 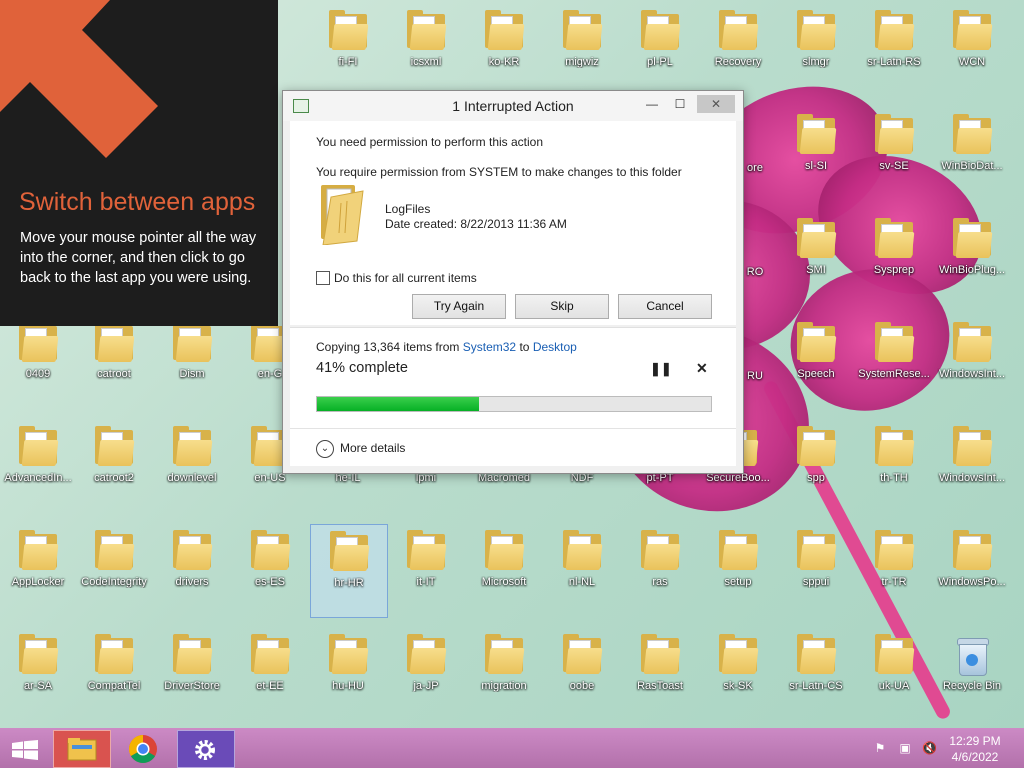 What do you see at coordinates (582, 62) in the screenshot?
I see `desktop-icon-label: migwiz` at bounding box center [582, 62].